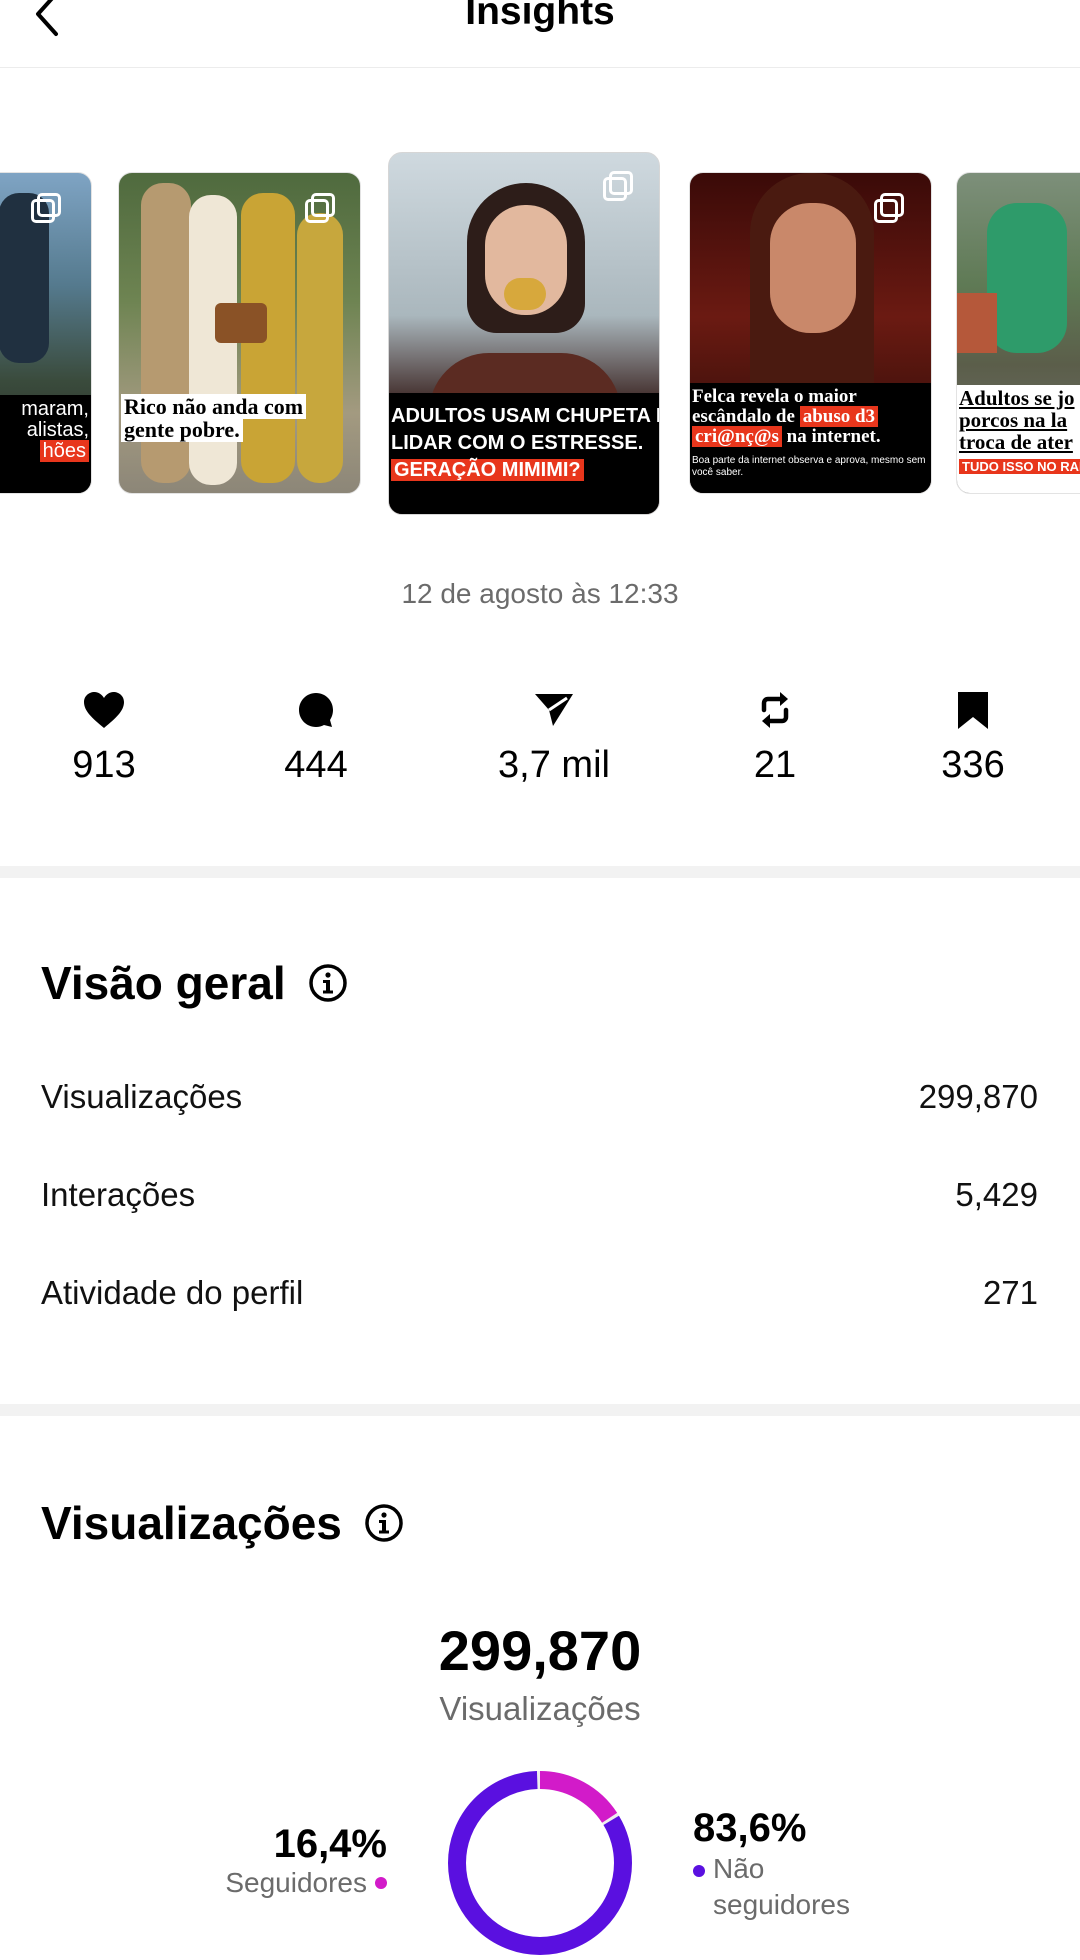  Describe the element at coordinates (774, 396) in the screenshot. I see `card-caption-line: Felca revela o maior` at that location.